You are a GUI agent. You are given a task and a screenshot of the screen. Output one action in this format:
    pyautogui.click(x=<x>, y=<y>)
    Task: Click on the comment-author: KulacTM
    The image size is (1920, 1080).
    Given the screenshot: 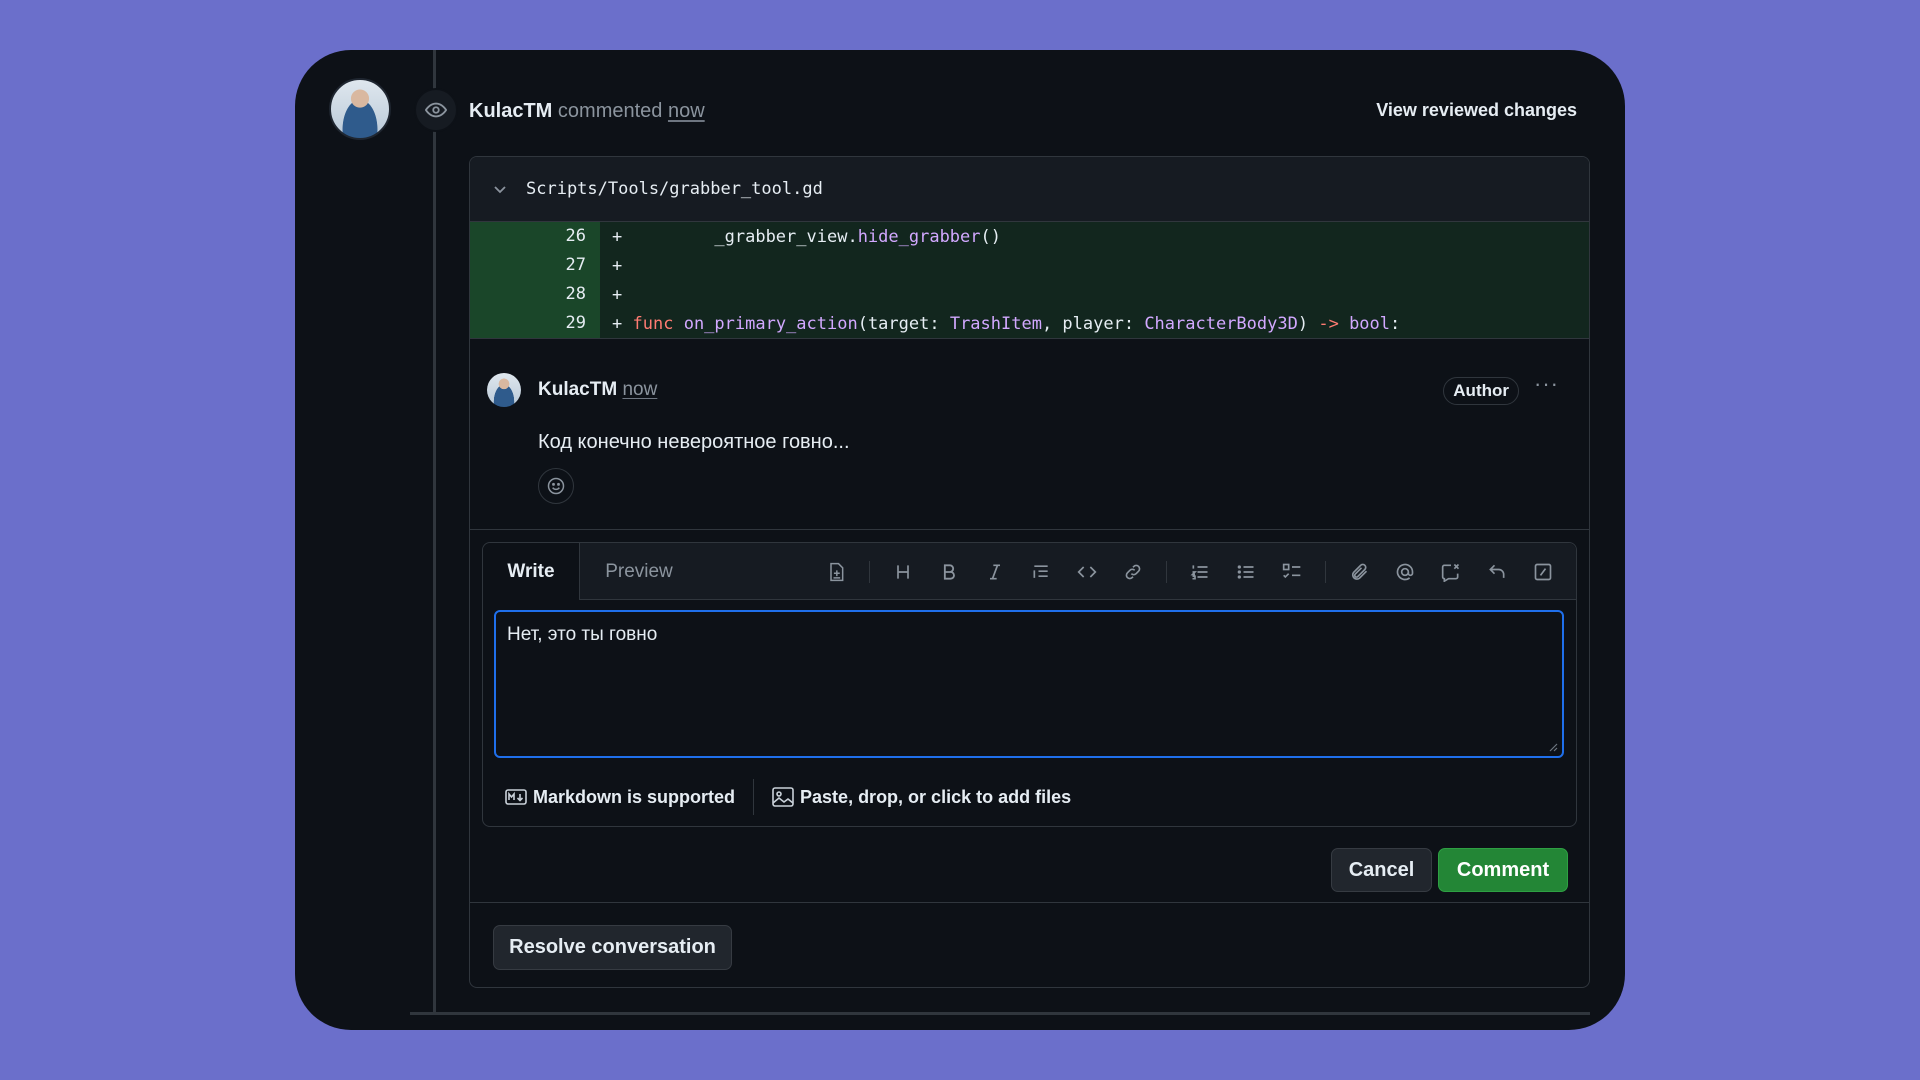 What is the action you would take?
    pyautogui.click(x=577, y=389)
    